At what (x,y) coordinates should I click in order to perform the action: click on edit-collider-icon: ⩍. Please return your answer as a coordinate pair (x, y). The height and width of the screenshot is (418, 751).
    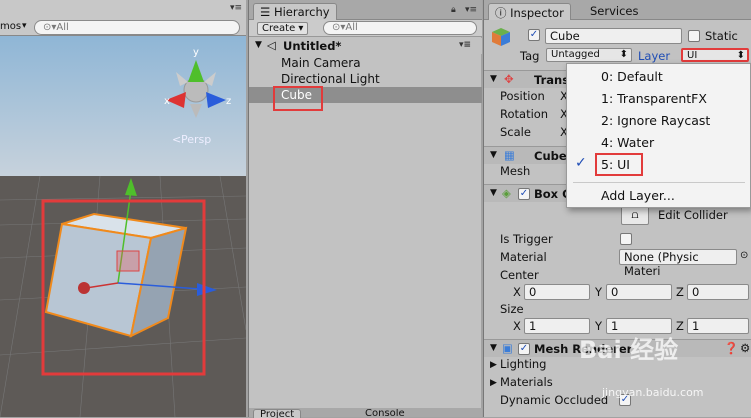
    Looking at the image, I should click on (635, 214).